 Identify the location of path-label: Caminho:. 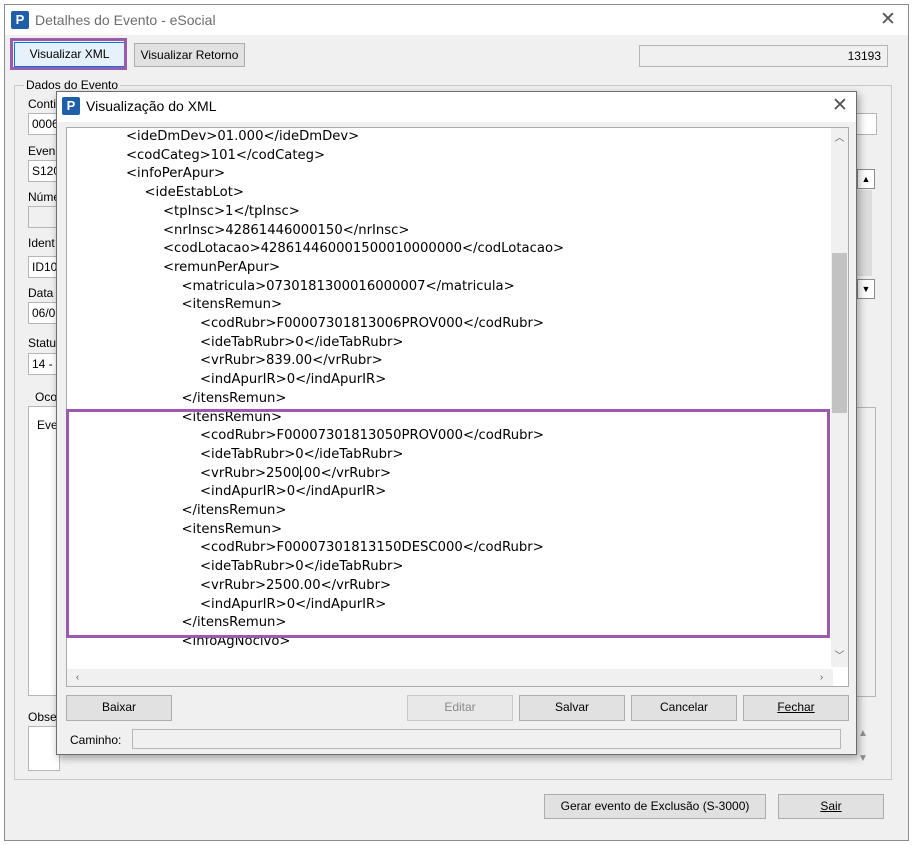
(96, 740).